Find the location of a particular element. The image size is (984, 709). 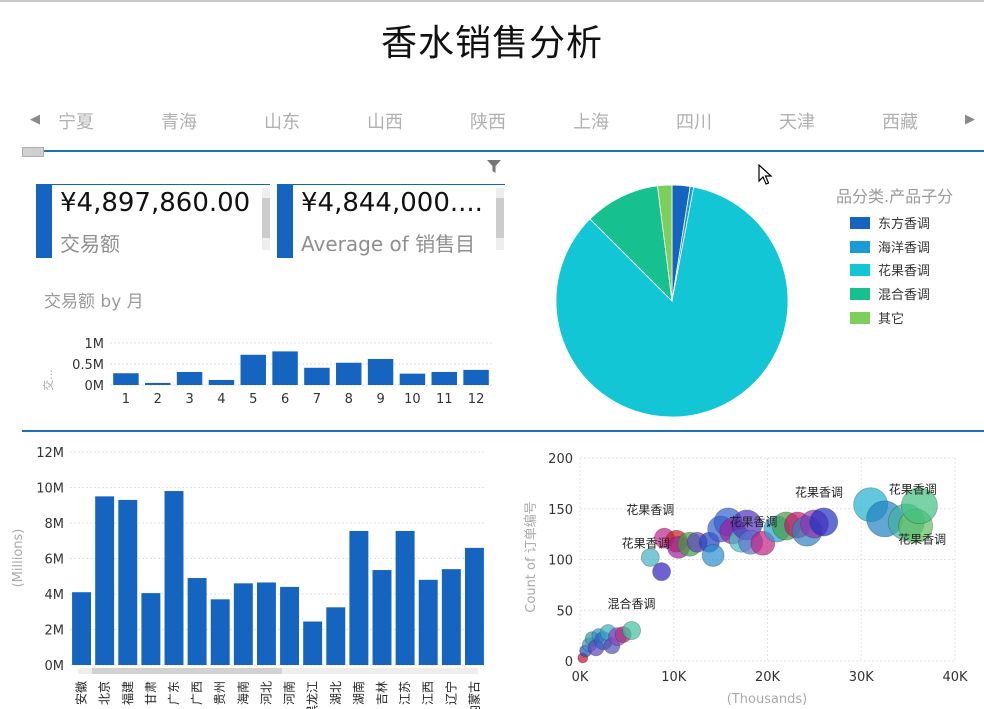

scatter-y-tick: 100 is located at coordinates (560, 561).